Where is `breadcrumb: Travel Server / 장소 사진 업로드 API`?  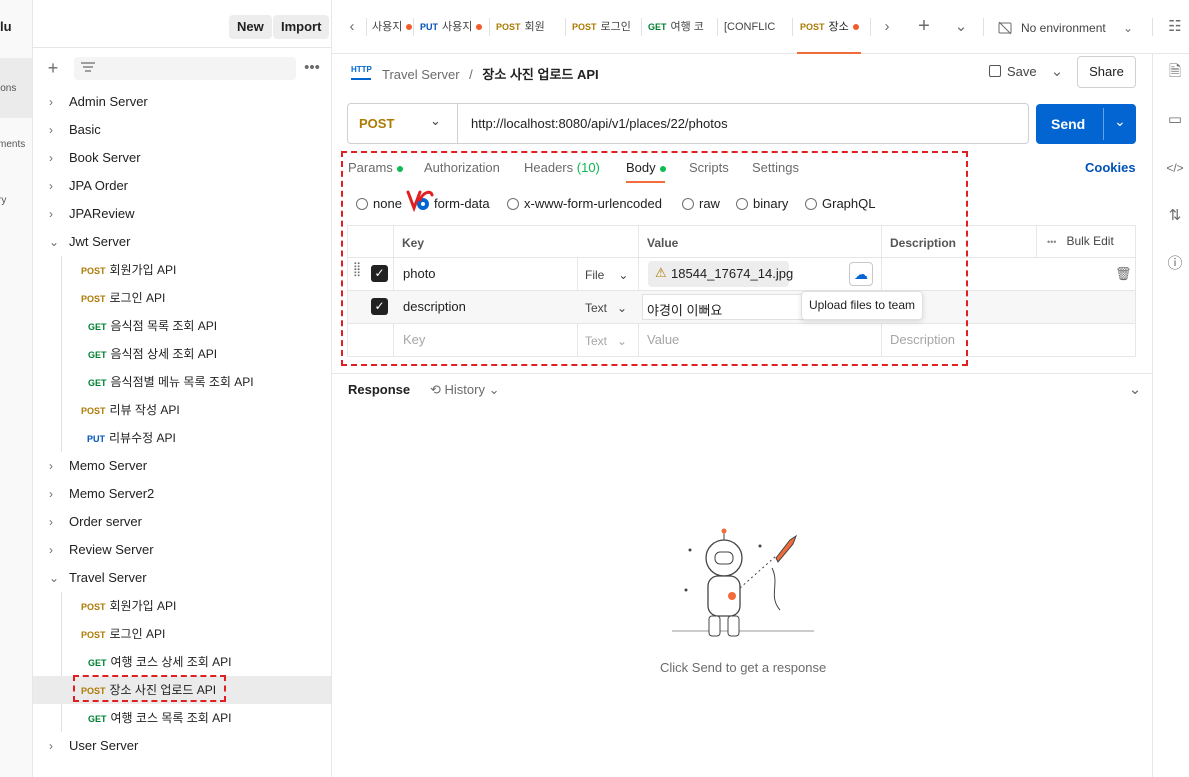 breadcrumb: Travel Server / 장소 사진 업로드 API is located at coordinates (490, 74).